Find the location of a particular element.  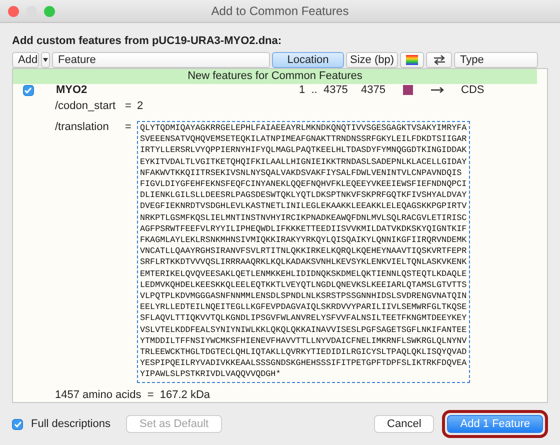

group-banner: New features for Common Features is located at coordinates (275, 76).